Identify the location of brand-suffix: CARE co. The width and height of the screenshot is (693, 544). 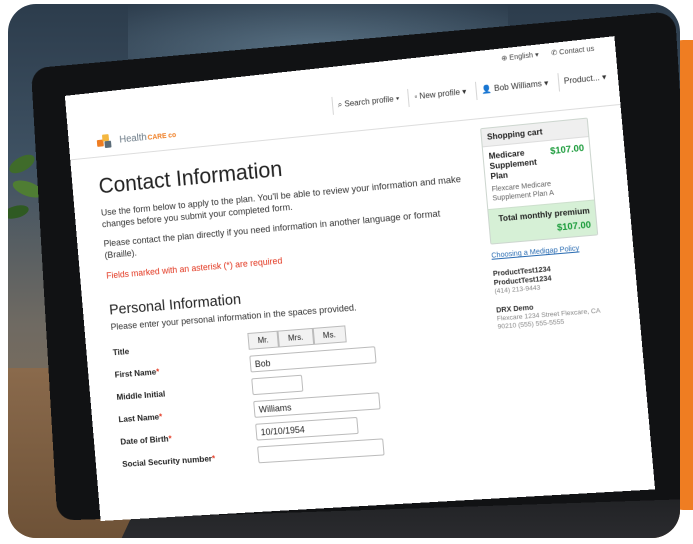
(162, 136).